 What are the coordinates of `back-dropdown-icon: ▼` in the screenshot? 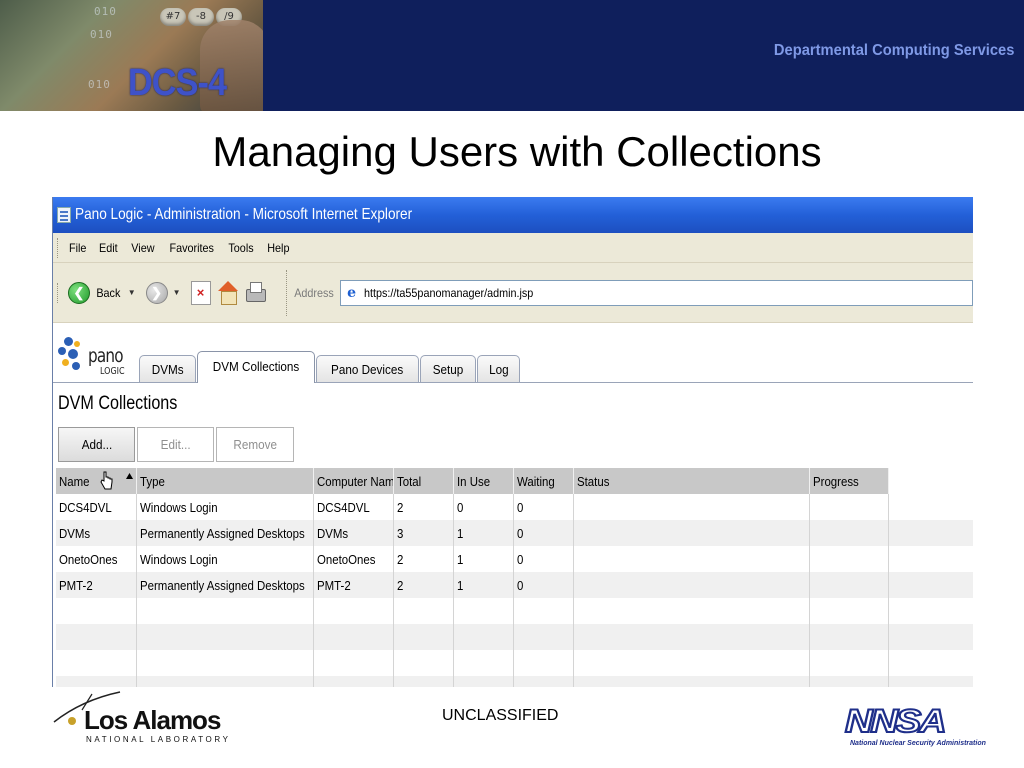 It's located at (132, 292).